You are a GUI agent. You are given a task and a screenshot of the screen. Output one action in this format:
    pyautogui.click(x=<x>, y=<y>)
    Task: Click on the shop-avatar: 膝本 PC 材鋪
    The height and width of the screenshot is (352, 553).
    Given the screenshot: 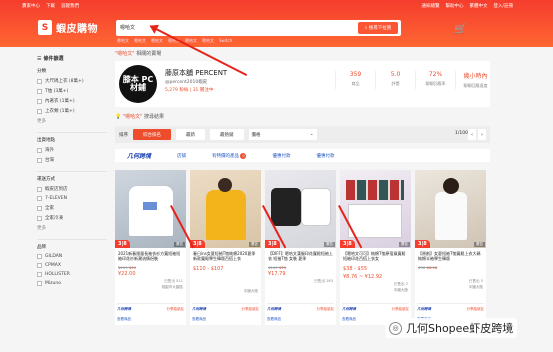 What is the action you would take?
    pyautogui.click(x=138, y=84)
    